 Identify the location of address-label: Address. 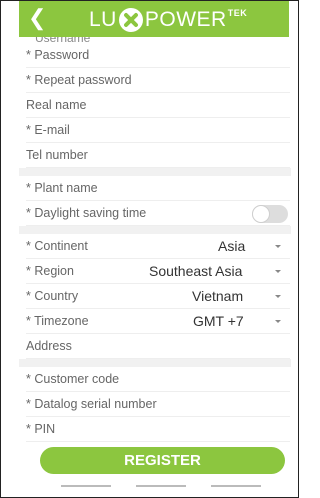
(49, 346).